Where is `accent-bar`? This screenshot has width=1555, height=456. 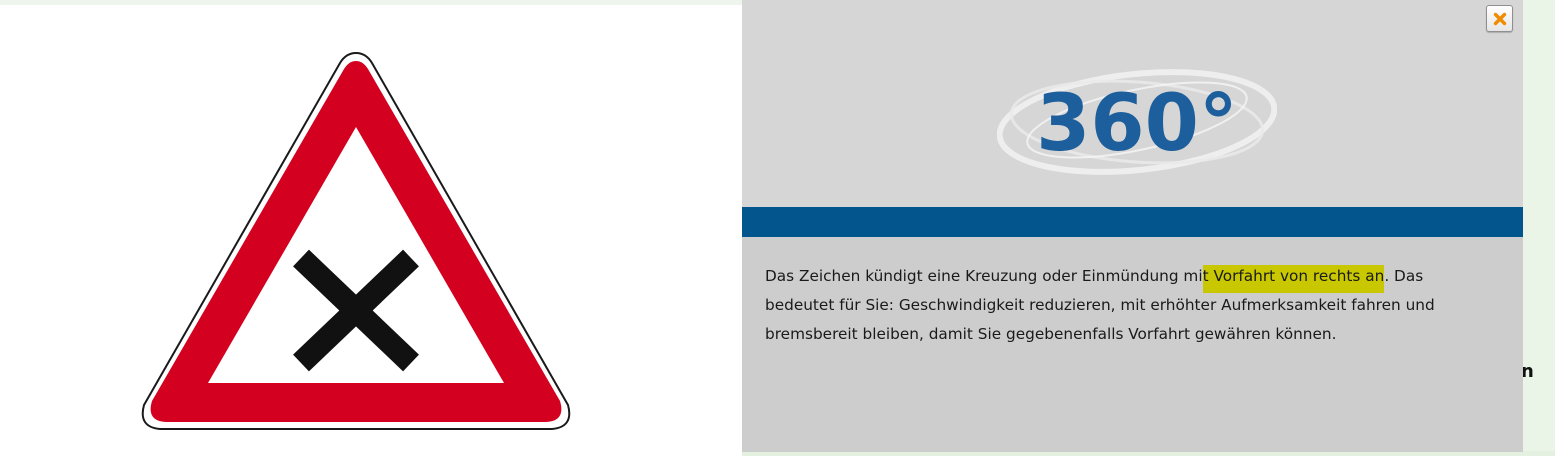 accent-bar is located at coordinates (1132, 222).